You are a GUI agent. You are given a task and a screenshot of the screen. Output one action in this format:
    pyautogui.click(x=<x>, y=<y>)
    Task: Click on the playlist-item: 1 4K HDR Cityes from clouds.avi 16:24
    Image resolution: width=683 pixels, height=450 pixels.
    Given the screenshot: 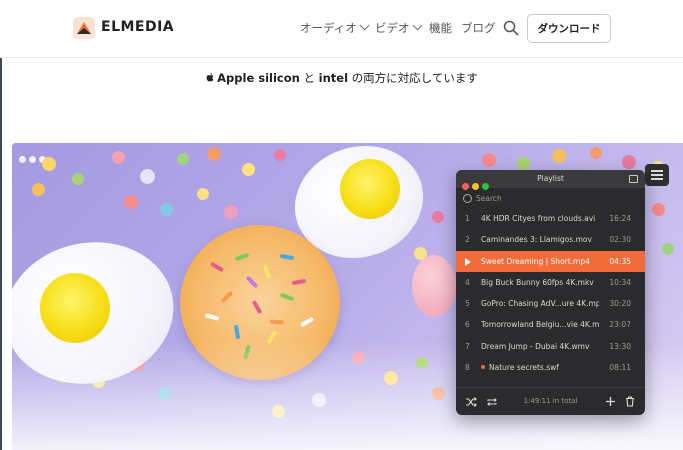 What is the action you would take?
    pyautogui.click(x=550, y=218)
    